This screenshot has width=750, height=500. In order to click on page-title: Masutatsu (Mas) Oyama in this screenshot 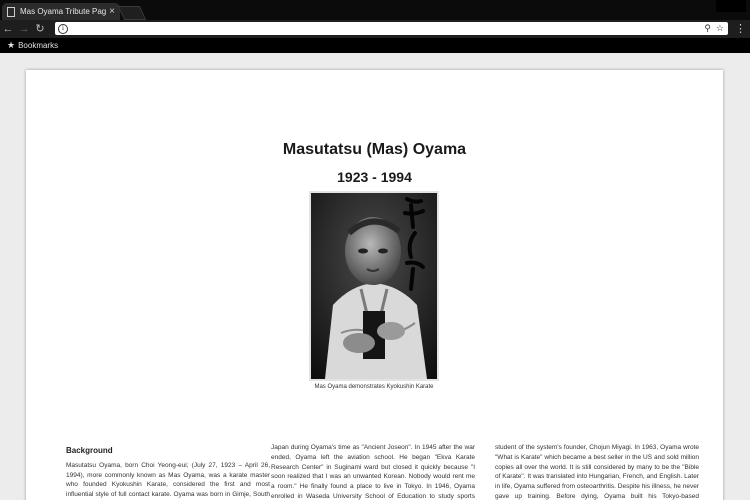, I will do `click(374, 149)`.